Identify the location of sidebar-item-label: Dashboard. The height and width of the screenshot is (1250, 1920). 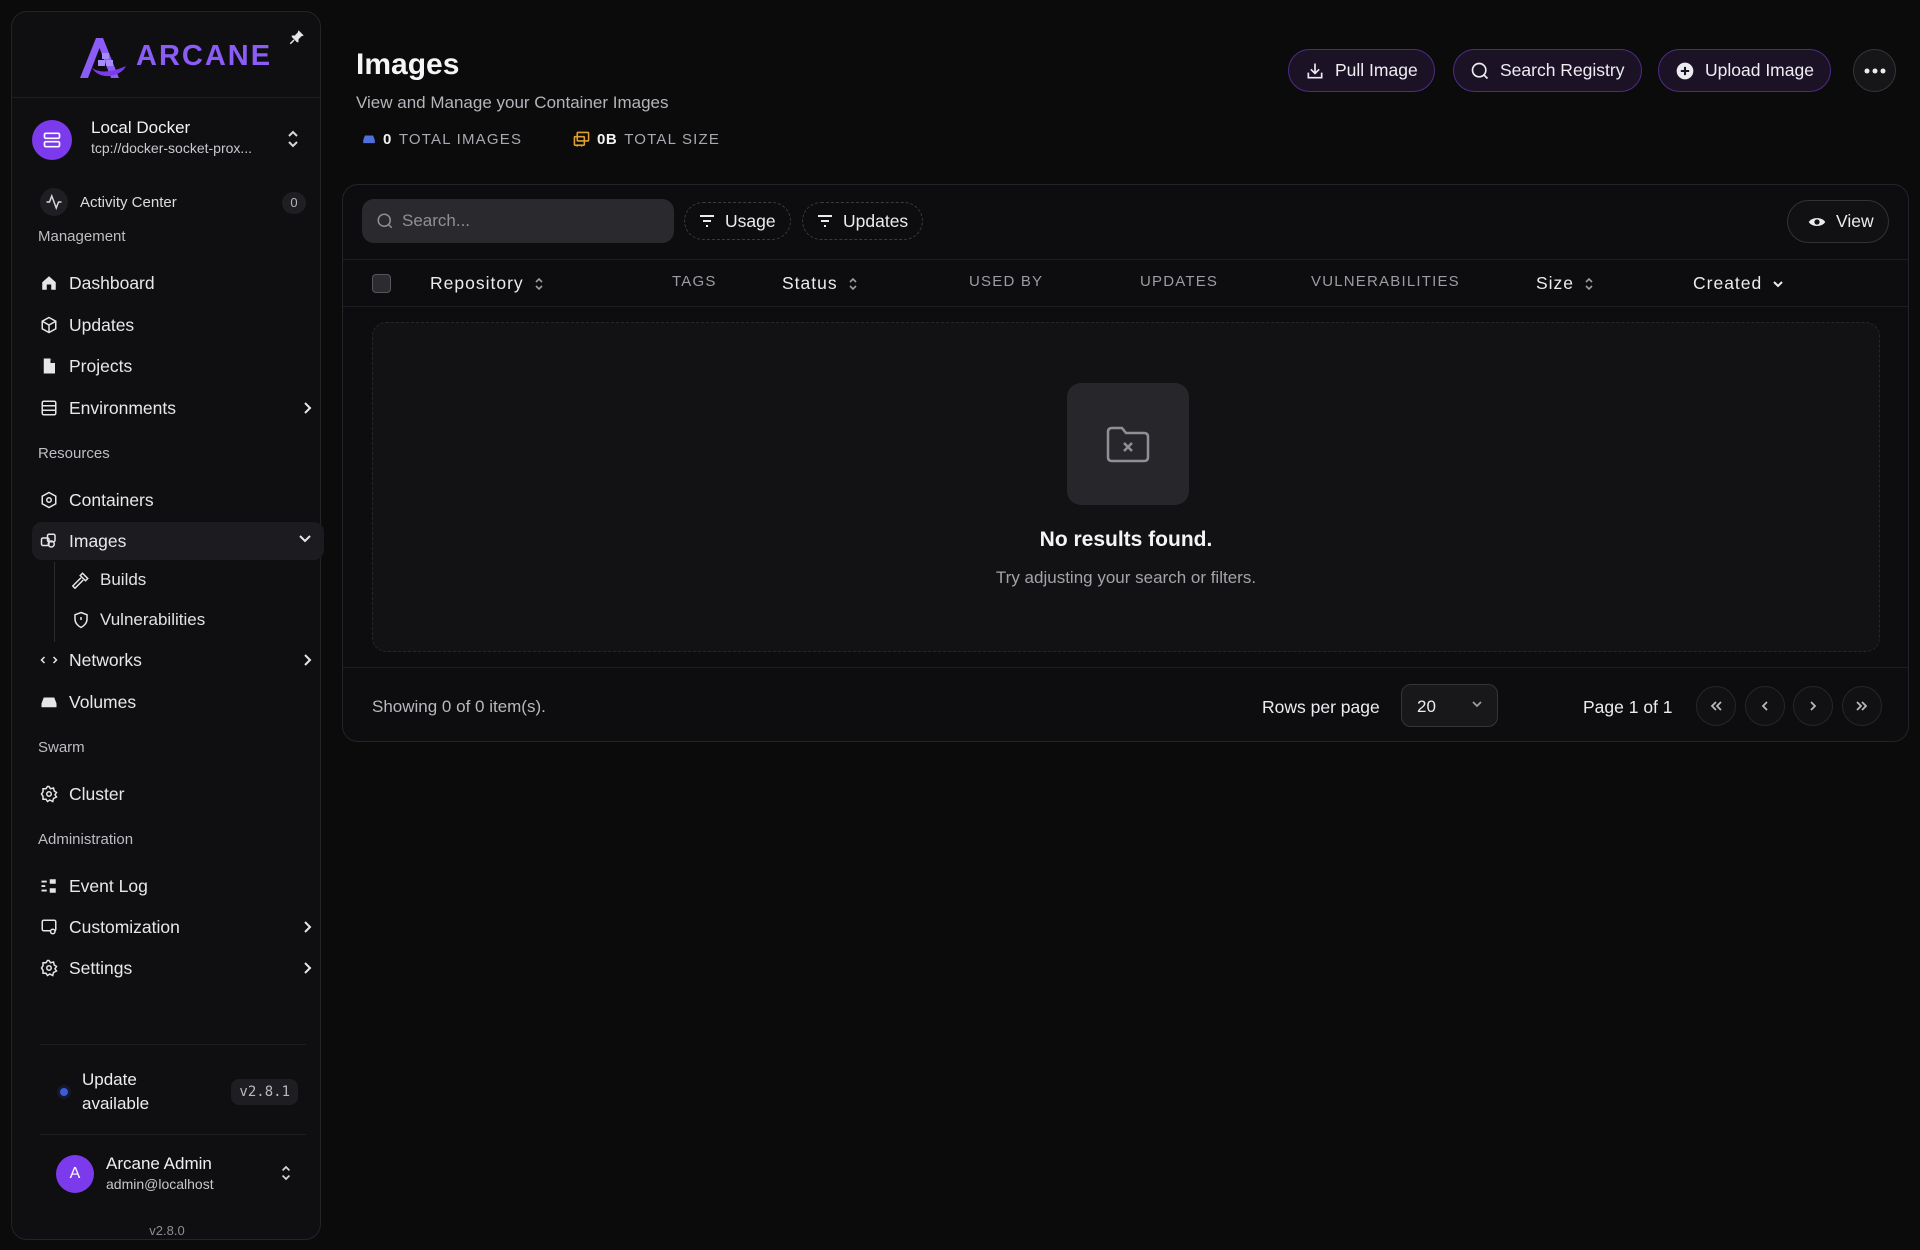
(112, 283).